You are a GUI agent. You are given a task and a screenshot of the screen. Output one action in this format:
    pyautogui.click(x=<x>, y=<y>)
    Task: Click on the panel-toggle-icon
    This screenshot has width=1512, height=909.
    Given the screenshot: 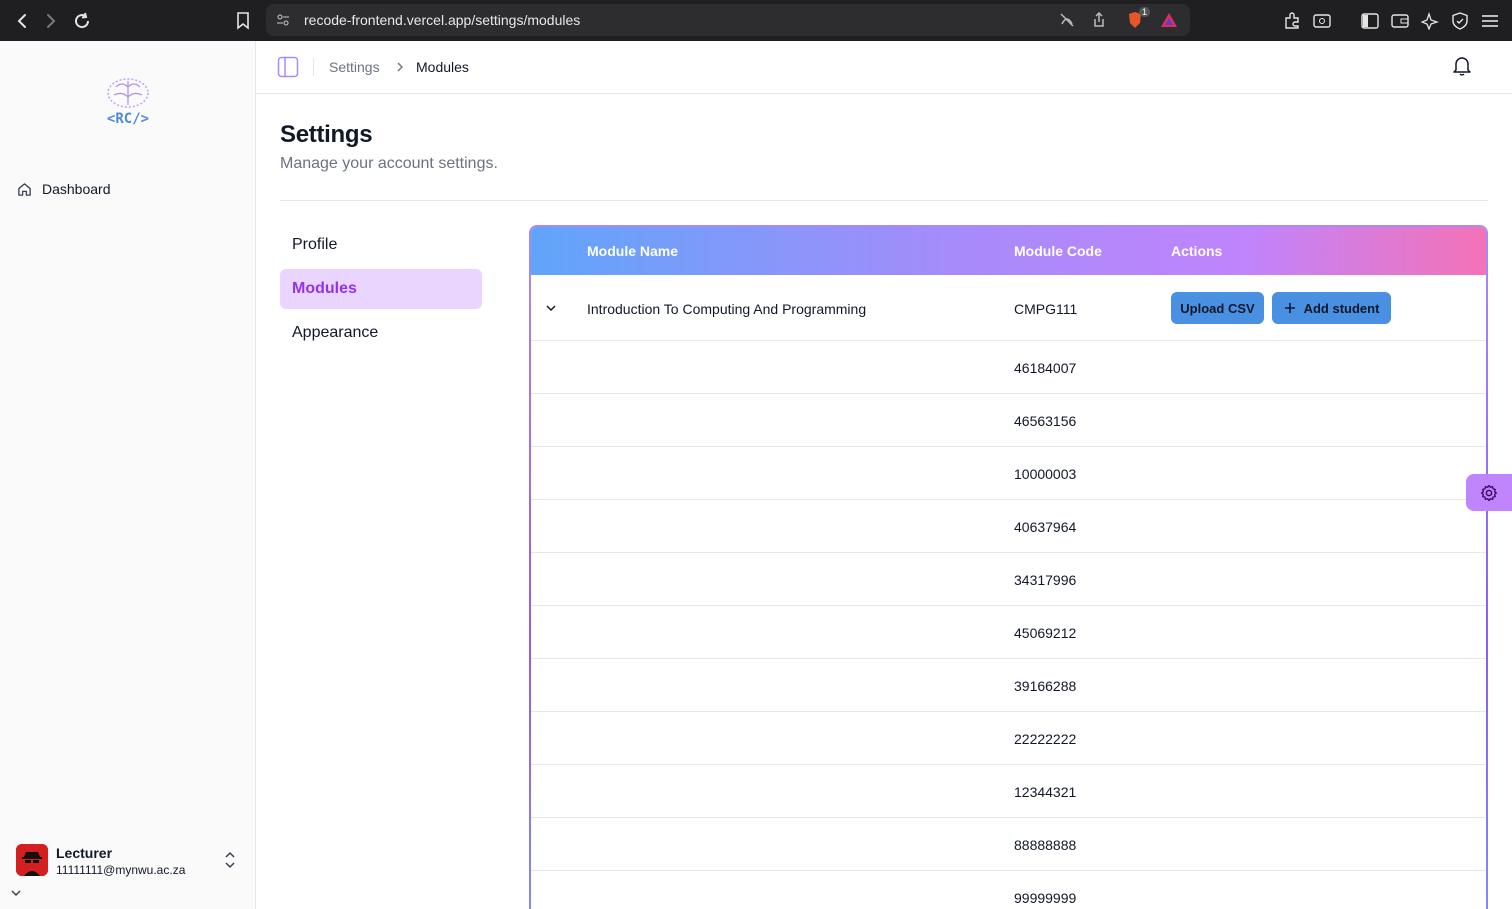 What is the action you would take?
    pyautogui.click(x=288, y=67)
    